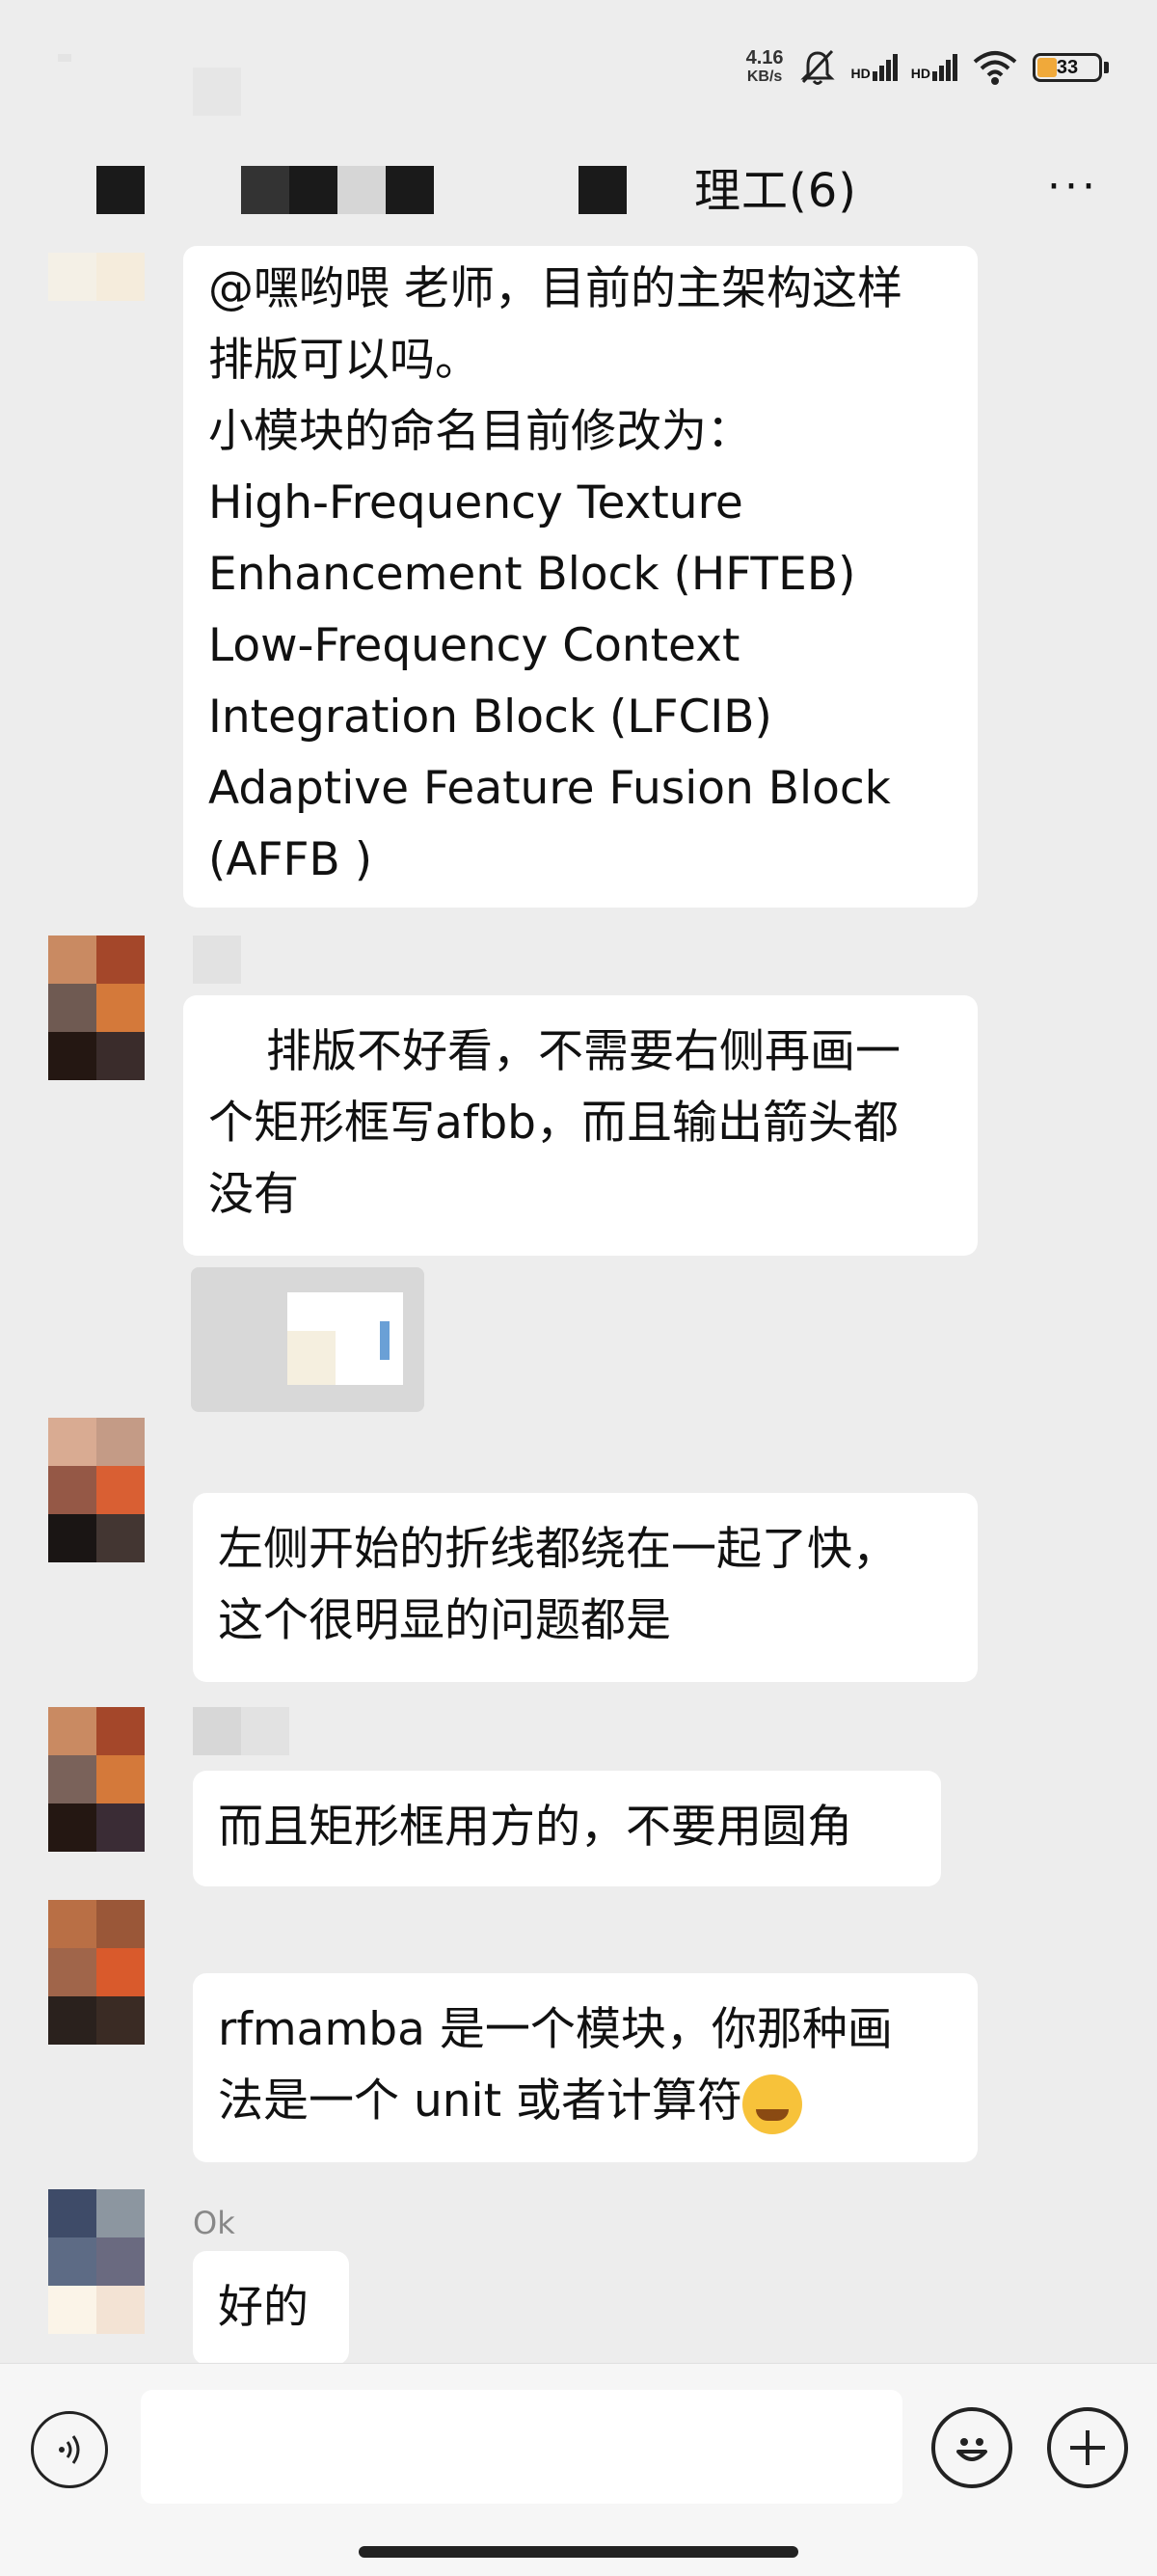  I want to click on message-bubble: 排版不好看，不需要右侧再画一 个矩形框写afbb，而且输出箭头都 没有, so click(580, 1125).